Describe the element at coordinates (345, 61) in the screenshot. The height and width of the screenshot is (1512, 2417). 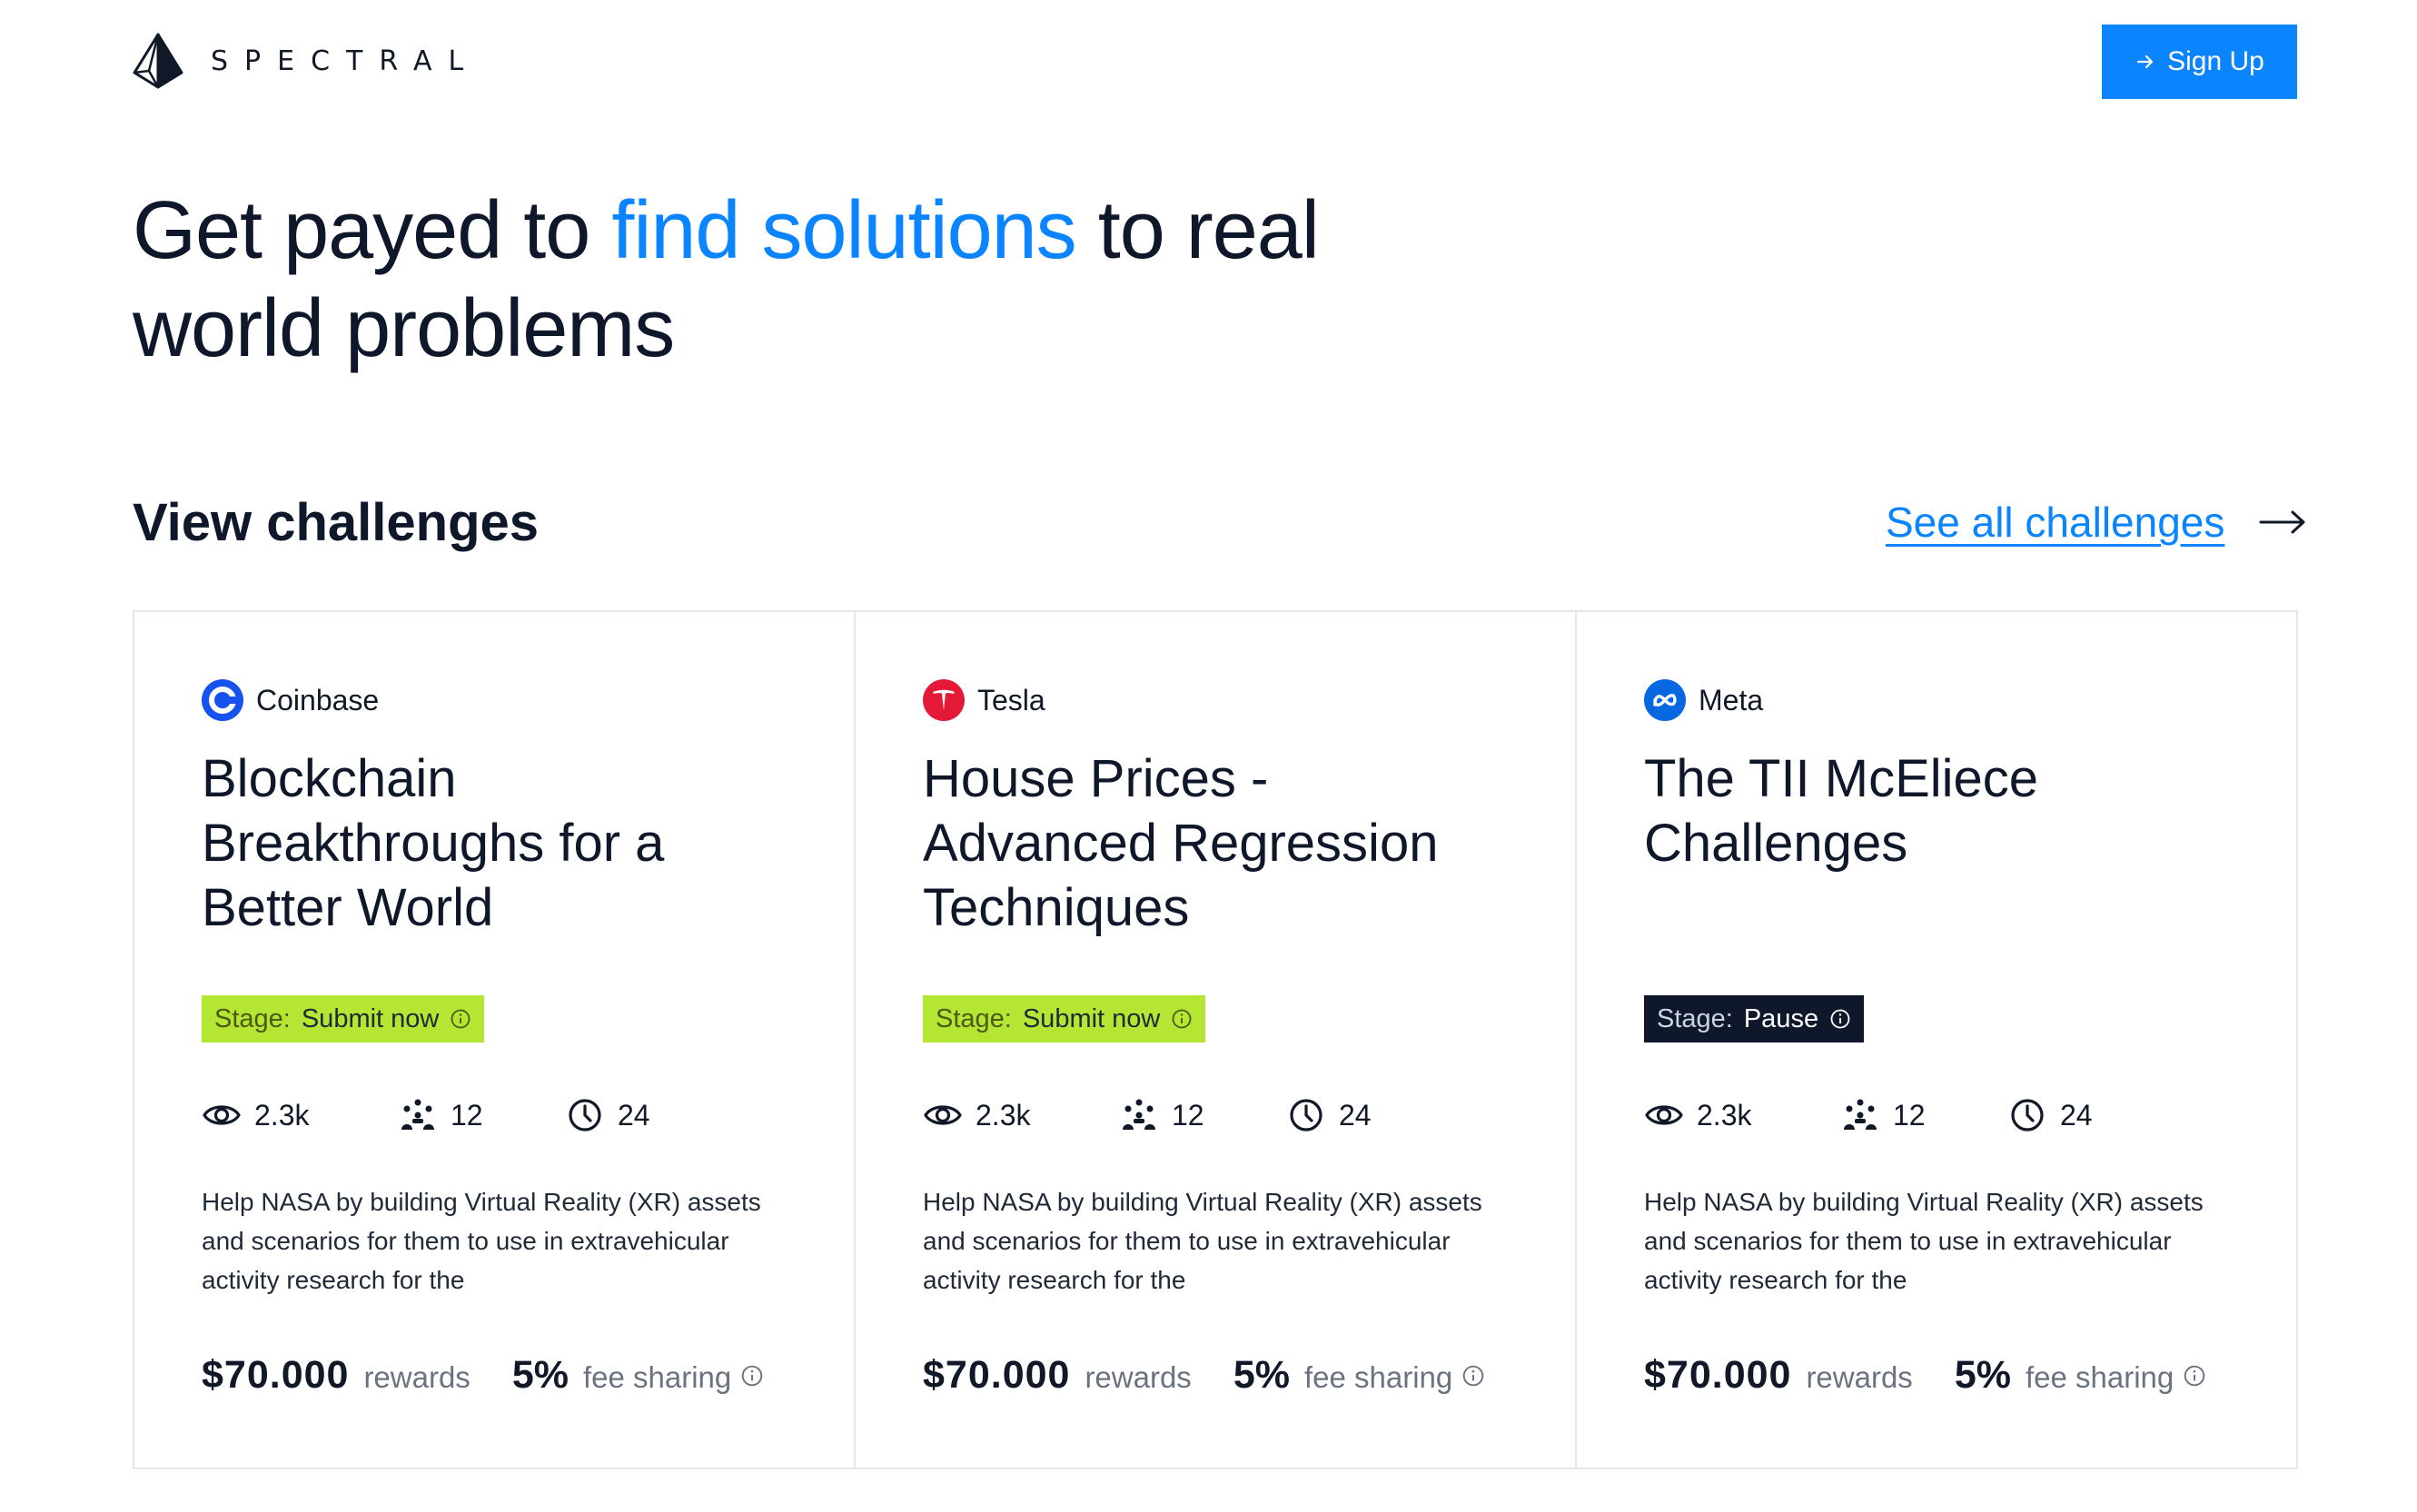
I see `brand-name: SPECTRAL` at that location.